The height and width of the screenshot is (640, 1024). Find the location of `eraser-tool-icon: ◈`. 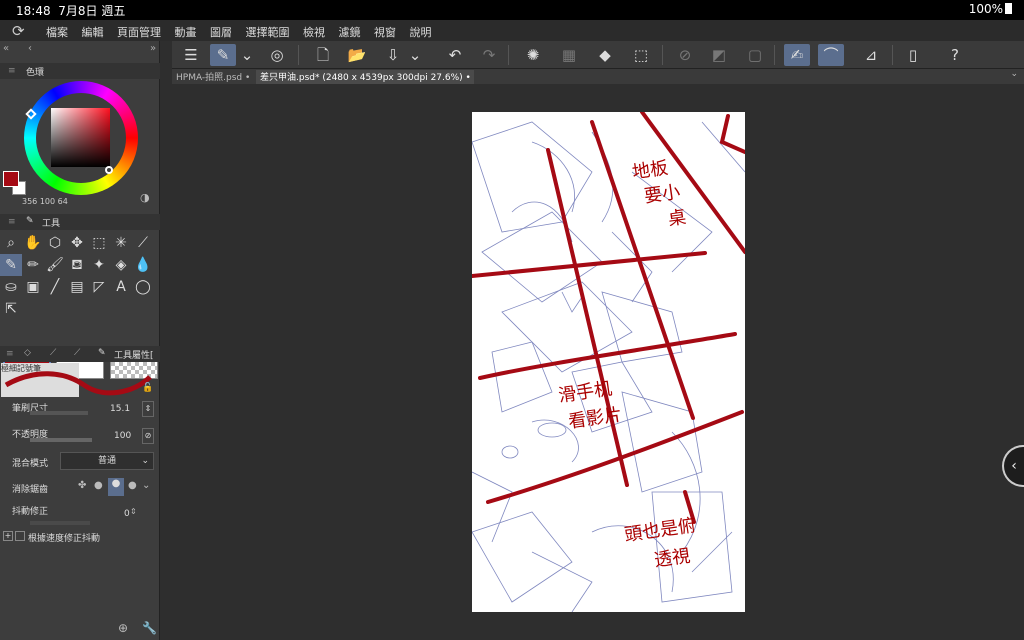

eraser-tool-icon: ◈ is located at coordinates (121, 265).